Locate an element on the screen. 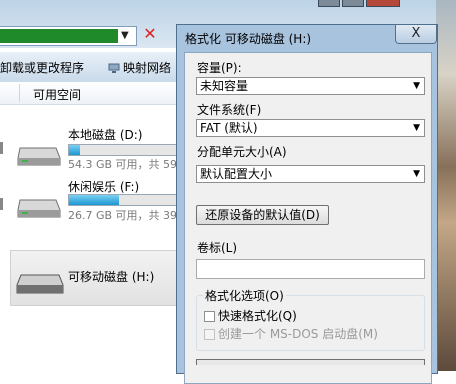 The width and height of the screenshot is (456, 384). maximize-button is located at coordinates (353, 3).